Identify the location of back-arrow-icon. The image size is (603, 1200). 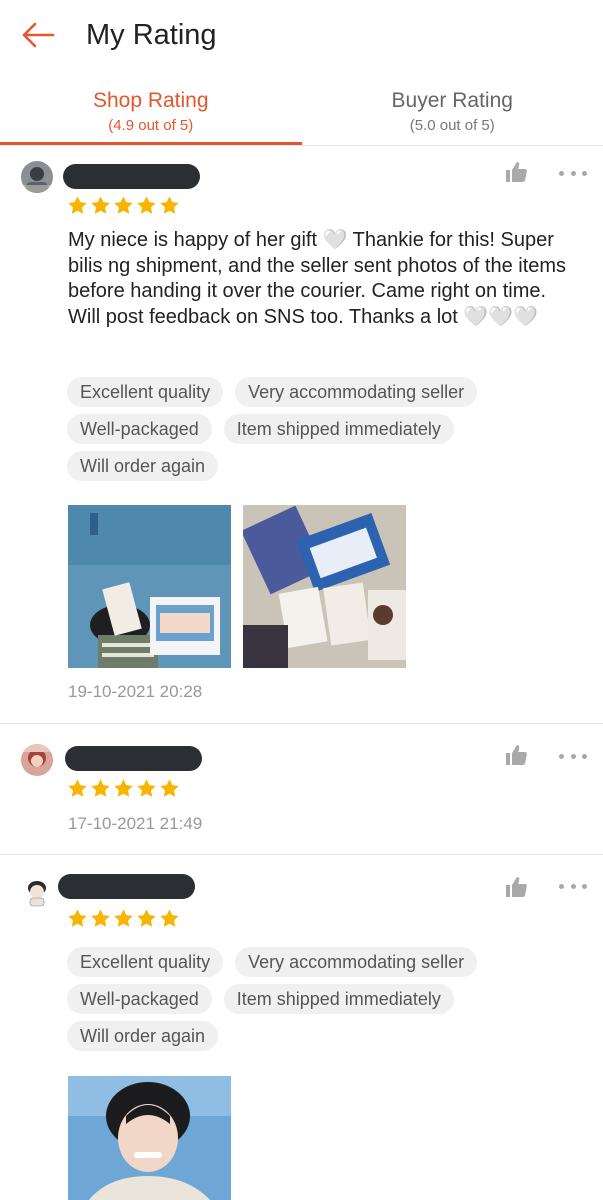
(38, 35).